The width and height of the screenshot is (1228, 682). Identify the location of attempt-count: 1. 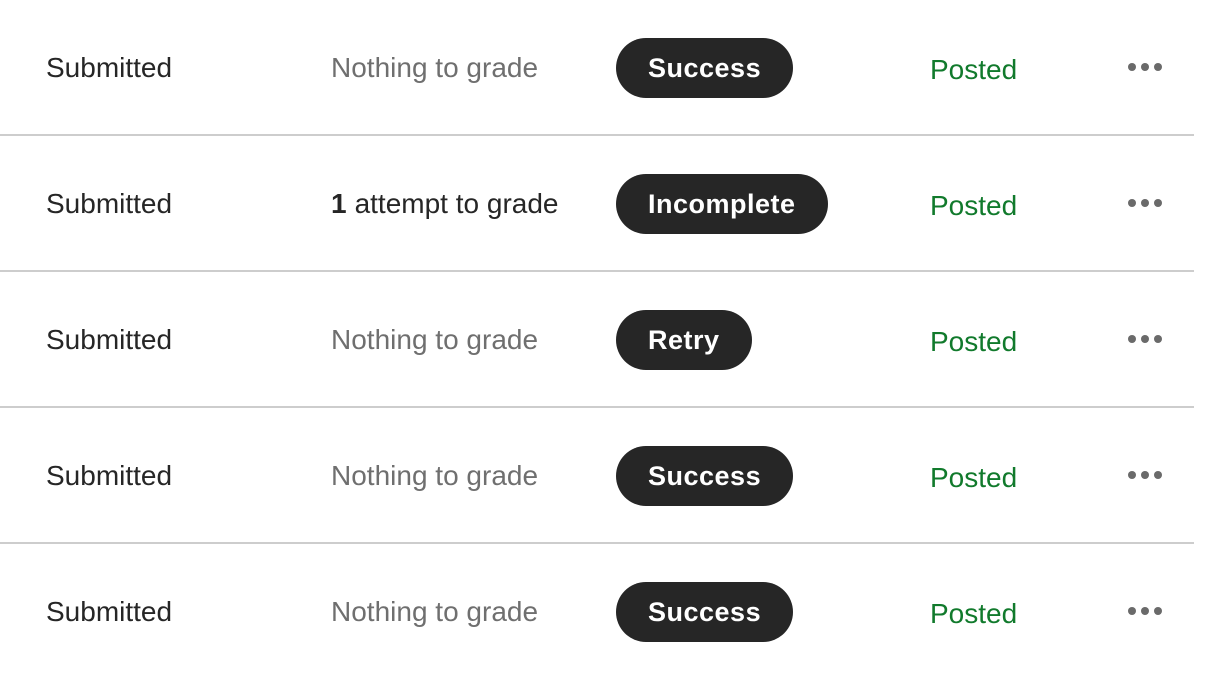
(339, 203).